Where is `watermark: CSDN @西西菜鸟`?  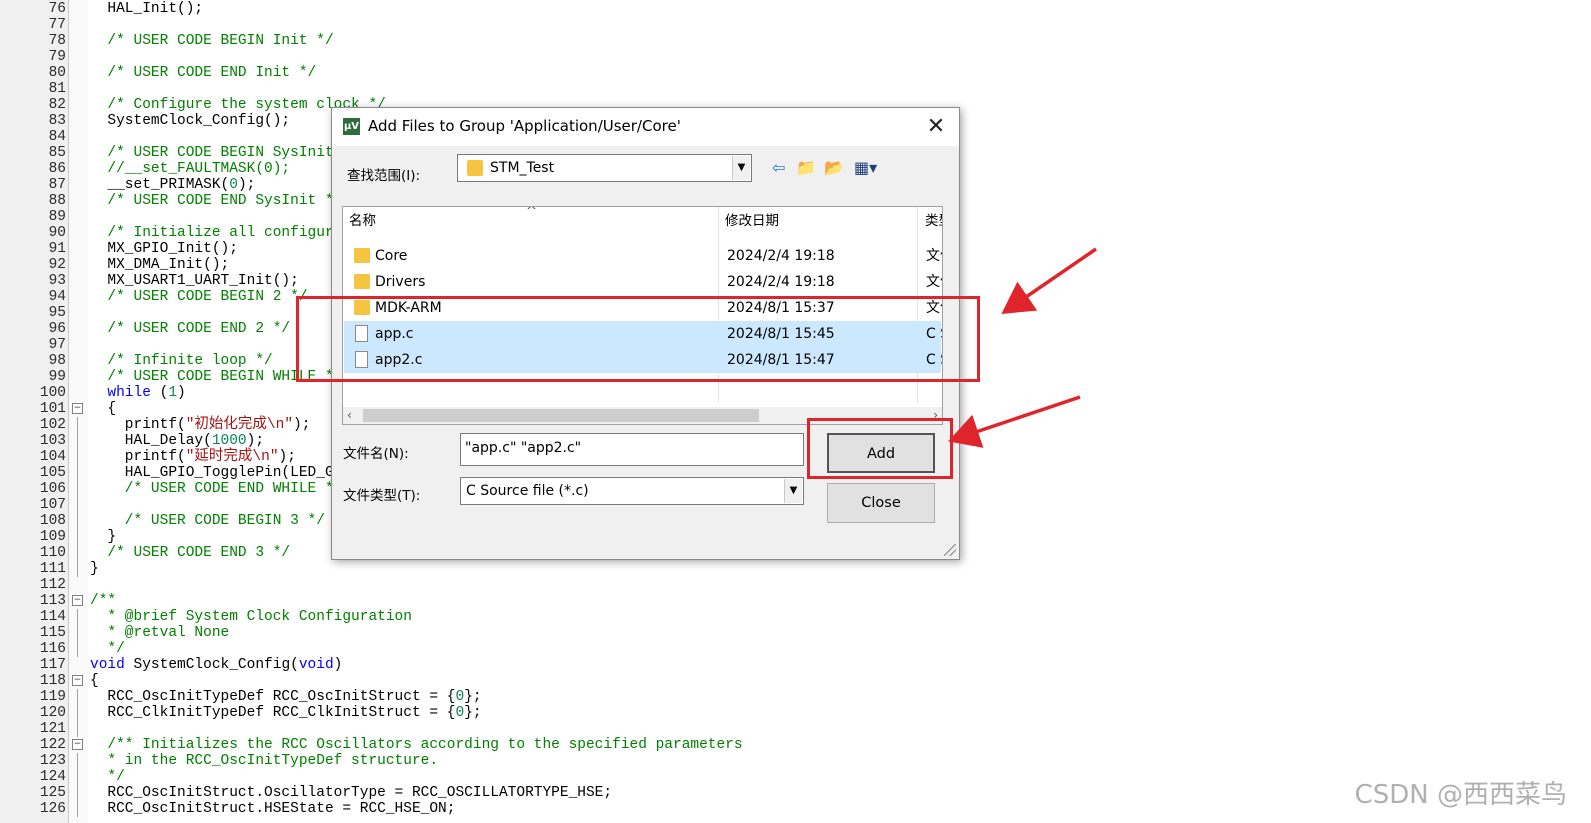 watermark: CSDN @西西菜鸟 is located at coordinates (1460, 795).